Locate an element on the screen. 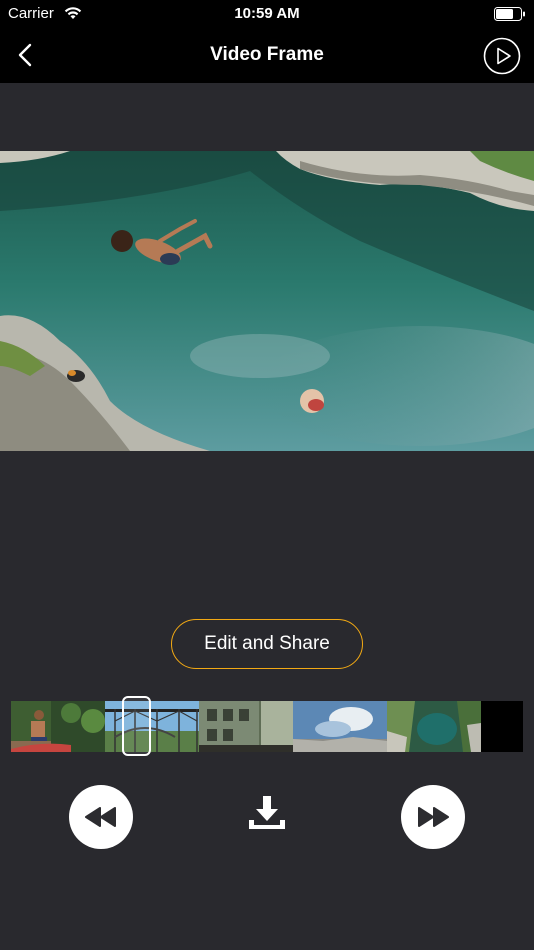  rewind-icon is located at coordinates (100, 817).